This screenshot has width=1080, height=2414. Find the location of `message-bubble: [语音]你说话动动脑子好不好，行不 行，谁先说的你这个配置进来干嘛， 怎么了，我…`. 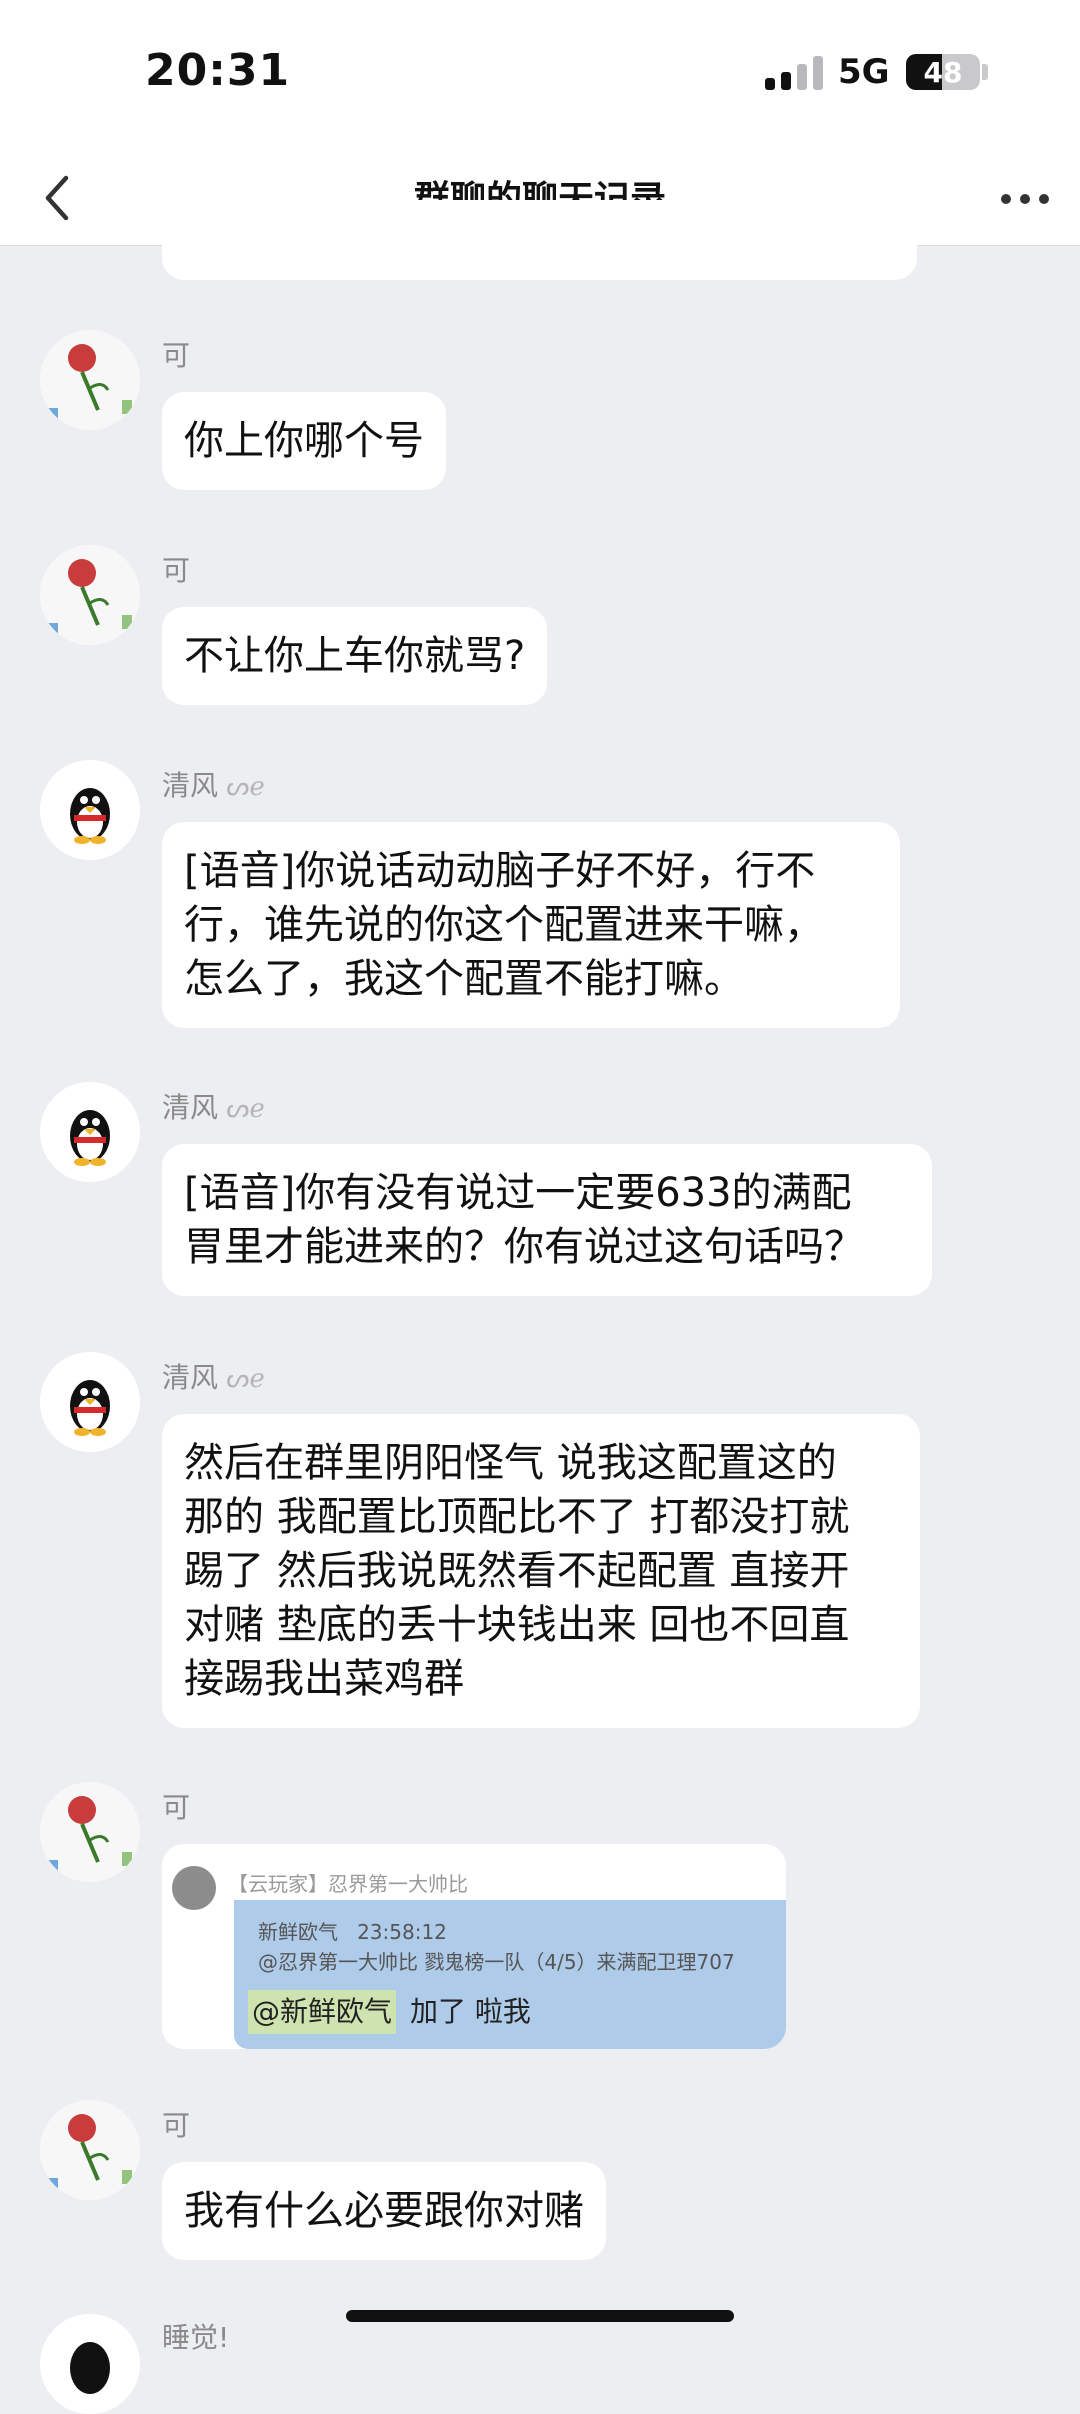

message-bubble: [语音]你说话动动脑子好不好，行不 行，谁先说的你这个配置进来干嘛， 怎么了，我… is located at coordinates (531, 925).